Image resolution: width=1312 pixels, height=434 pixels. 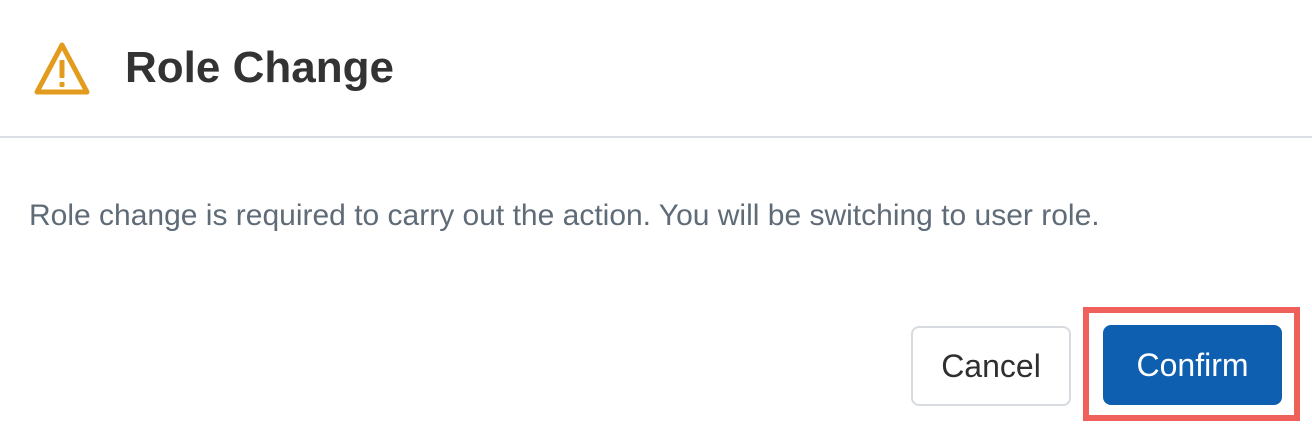 I want to click on cancel-button: Cancel, so click(x=991, y=366).